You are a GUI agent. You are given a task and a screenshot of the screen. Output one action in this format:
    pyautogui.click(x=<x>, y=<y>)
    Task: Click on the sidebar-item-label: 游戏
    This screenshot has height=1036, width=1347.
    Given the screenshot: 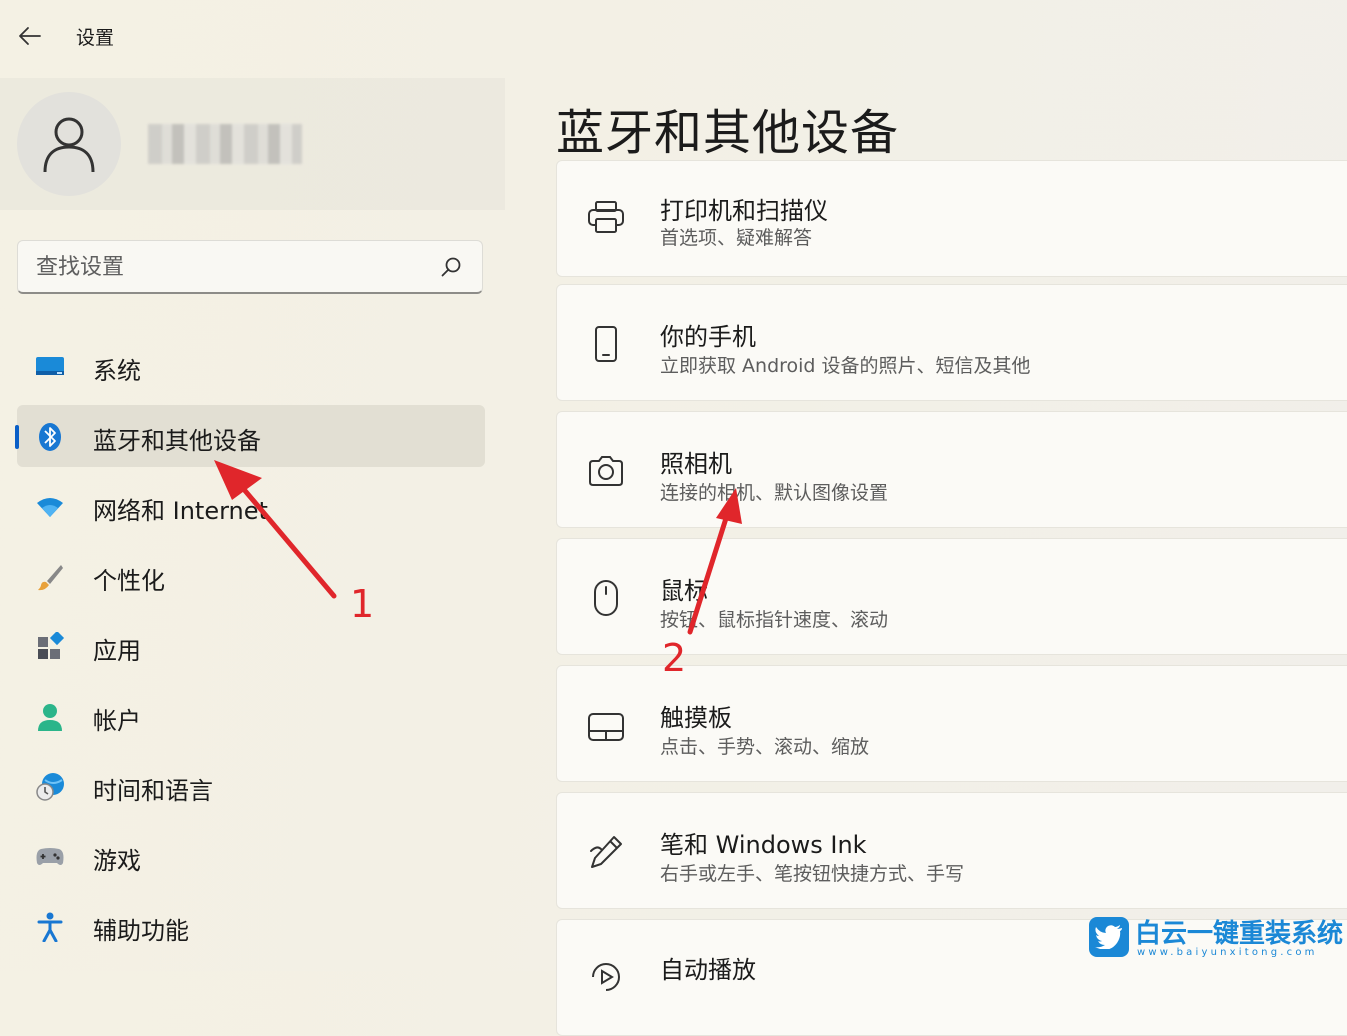 What is the action you would take?
    pyautogui.click(x=117, y=861)
    